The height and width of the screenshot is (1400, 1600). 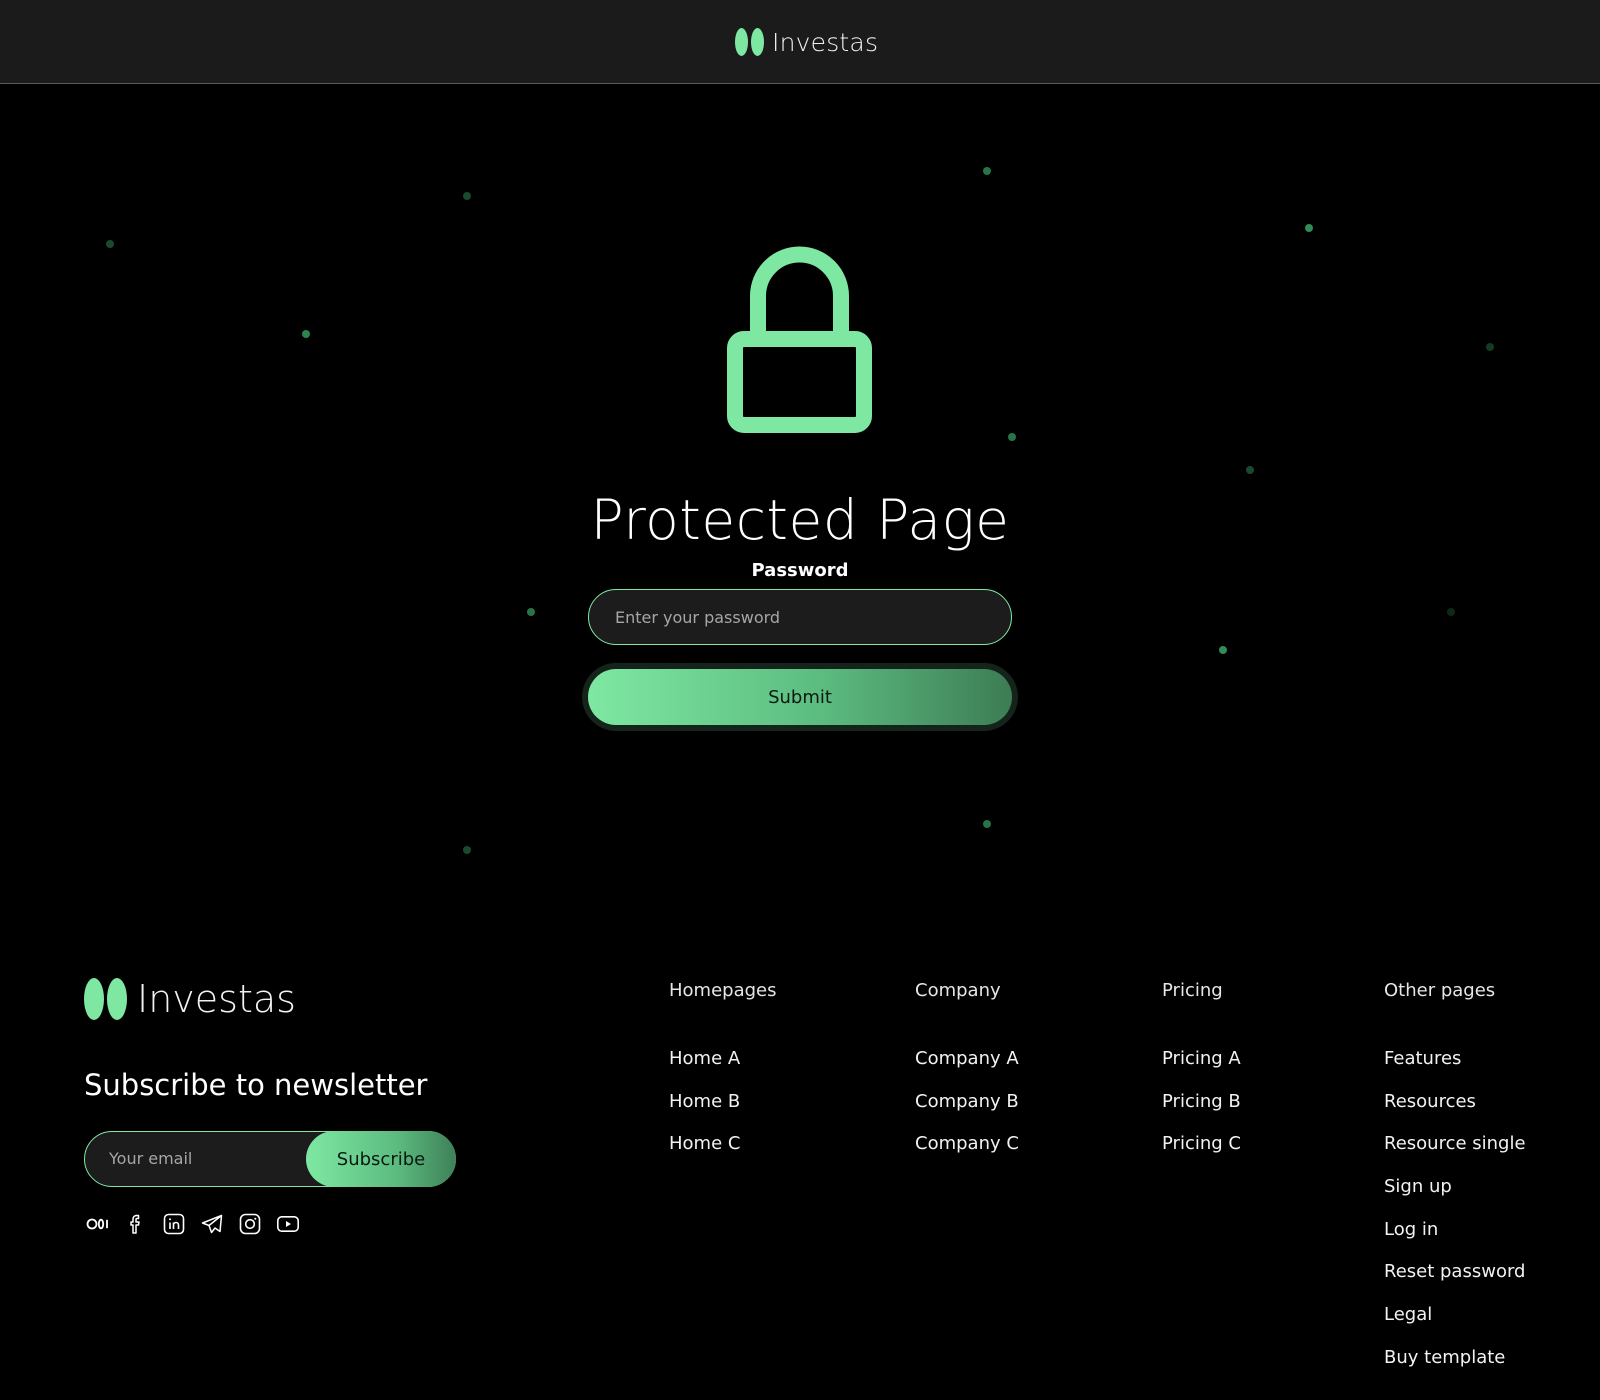 I want to click on footer-link: Log in, so click(x=1455, y=1231).